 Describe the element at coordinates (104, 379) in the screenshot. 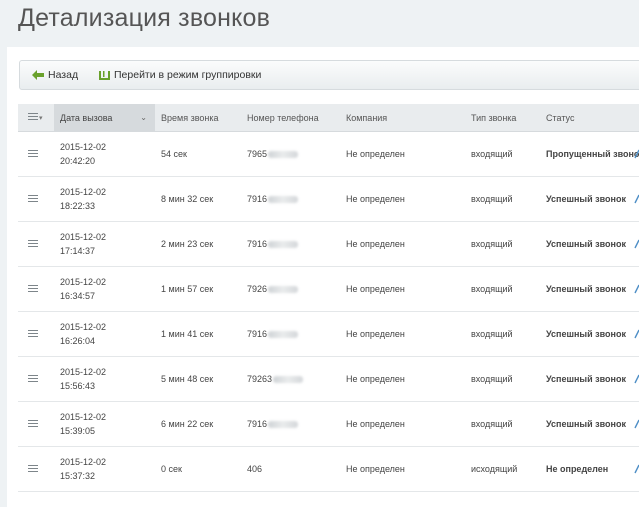

I see `call-datetime: 2015-12-02 15:56:43` at that location.